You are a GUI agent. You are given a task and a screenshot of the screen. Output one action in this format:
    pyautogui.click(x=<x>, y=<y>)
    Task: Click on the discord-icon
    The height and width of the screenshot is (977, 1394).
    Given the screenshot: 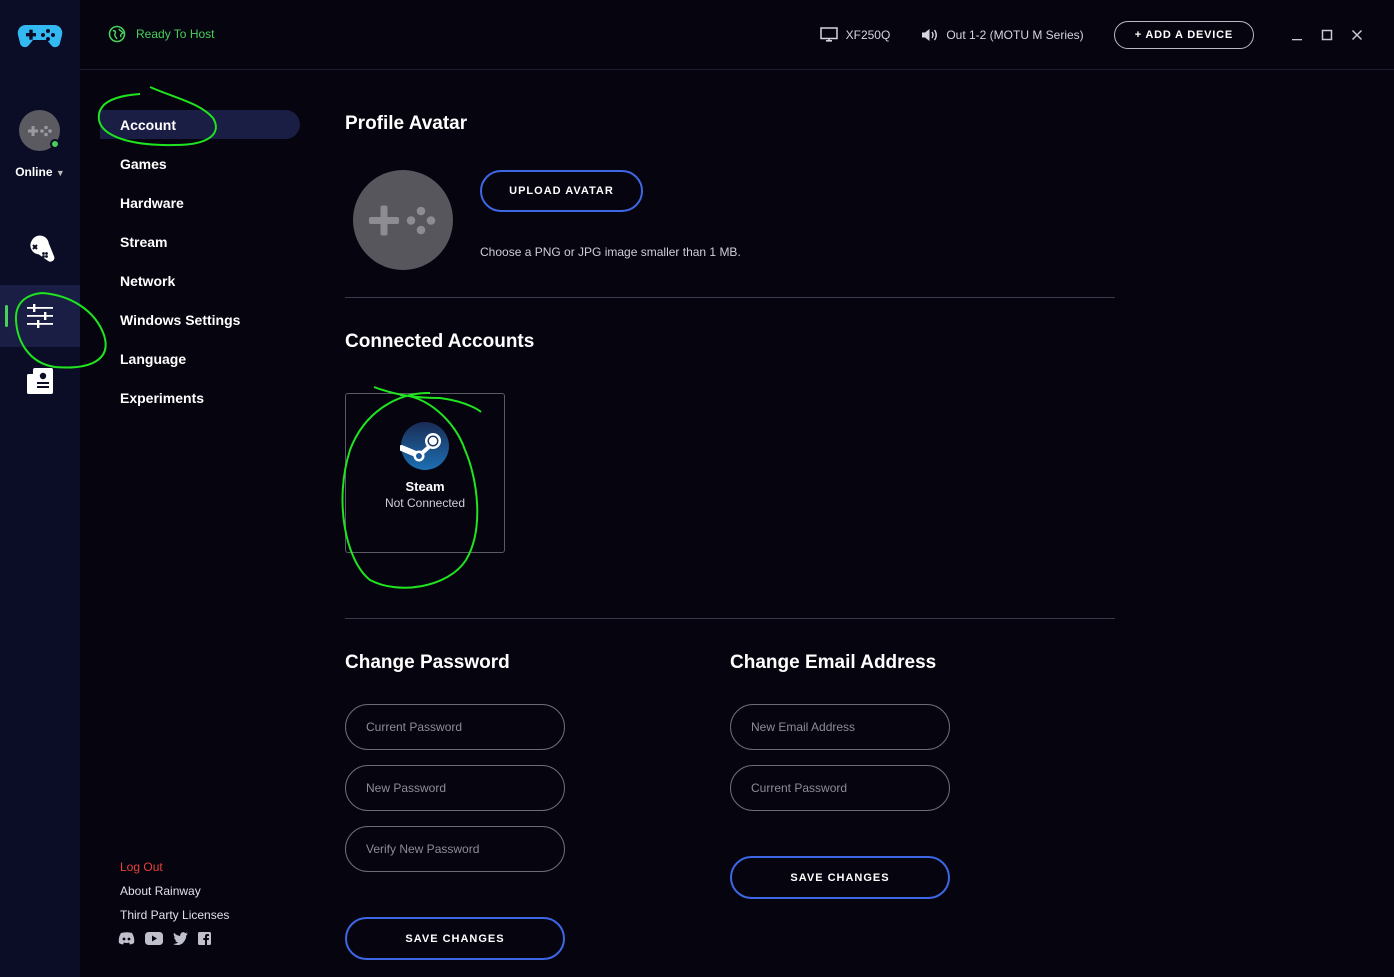 What is the action you would take?
    pyautogui.click(x=126, y=938)
    